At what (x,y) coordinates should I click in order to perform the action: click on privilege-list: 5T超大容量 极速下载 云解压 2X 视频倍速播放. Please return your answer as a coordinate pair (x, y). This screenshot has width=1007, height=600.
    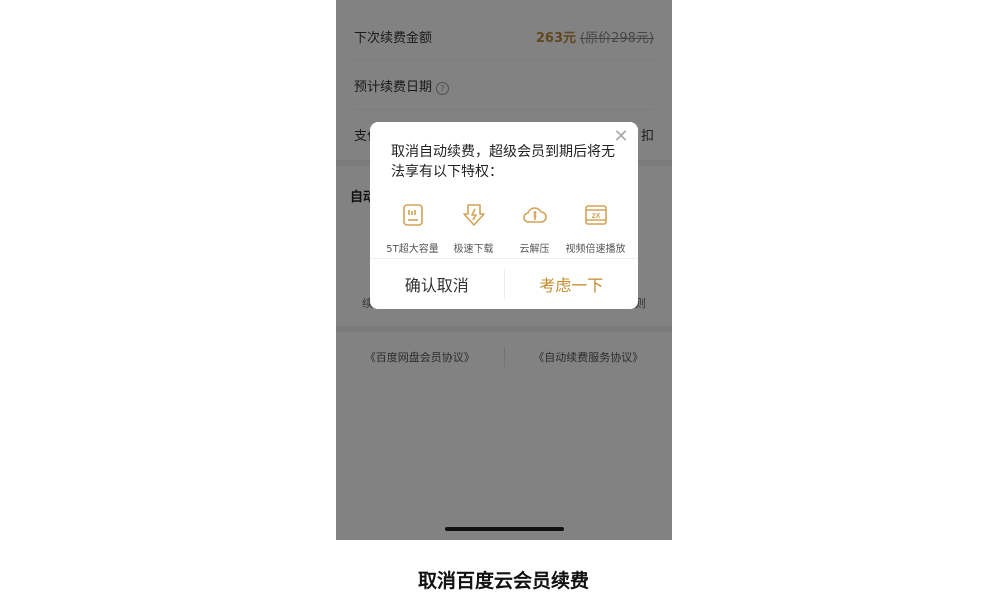
    Looking at the image, I should click on (504, 228).